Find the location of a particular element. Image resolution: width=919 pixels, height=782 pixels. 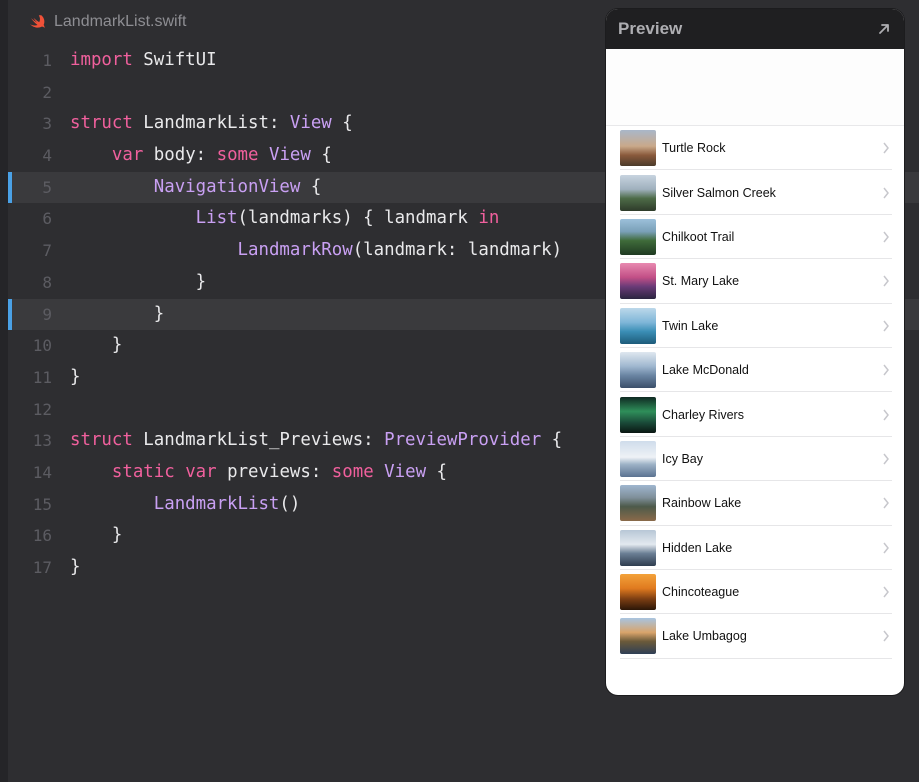

code-text: List(landmarks) { landmark in is located at coordinates (285, 219).